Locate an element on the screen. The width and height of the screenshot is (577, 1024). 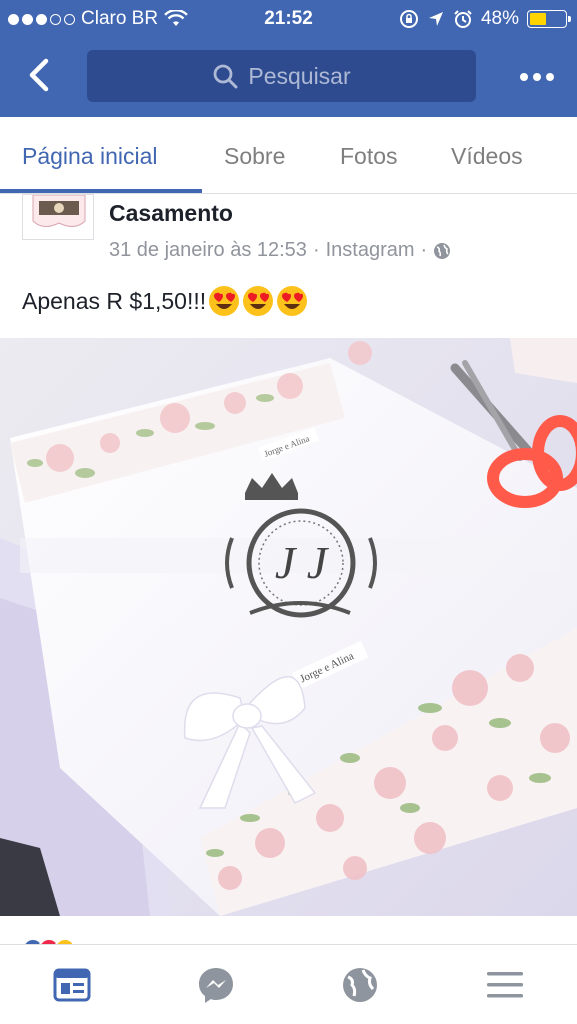
news-feed-tab is located at coordinates (72, 985).